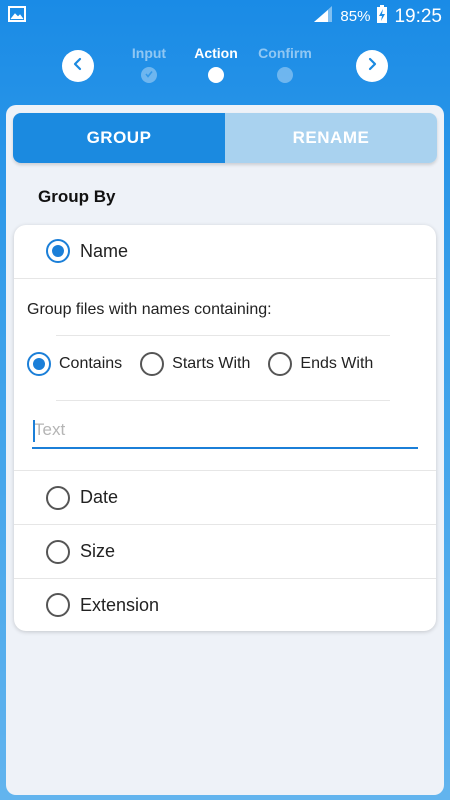 The width and height of the screenshot is (450, 800). What do you see at coordinates (225, 16) in the screenshot?
I see `status-bar: 85% 19:25` at bounding box center [225, 16].